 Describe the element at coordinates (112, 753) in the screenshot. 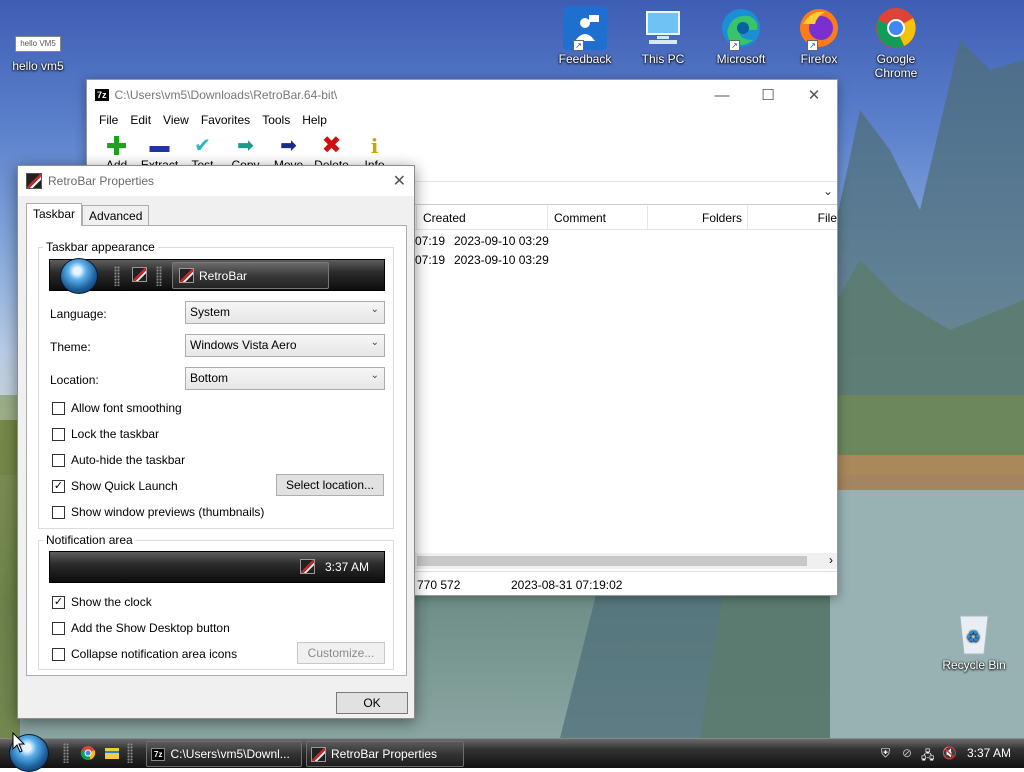

I see `file-explorer-quicklaunch-icon` at that location.